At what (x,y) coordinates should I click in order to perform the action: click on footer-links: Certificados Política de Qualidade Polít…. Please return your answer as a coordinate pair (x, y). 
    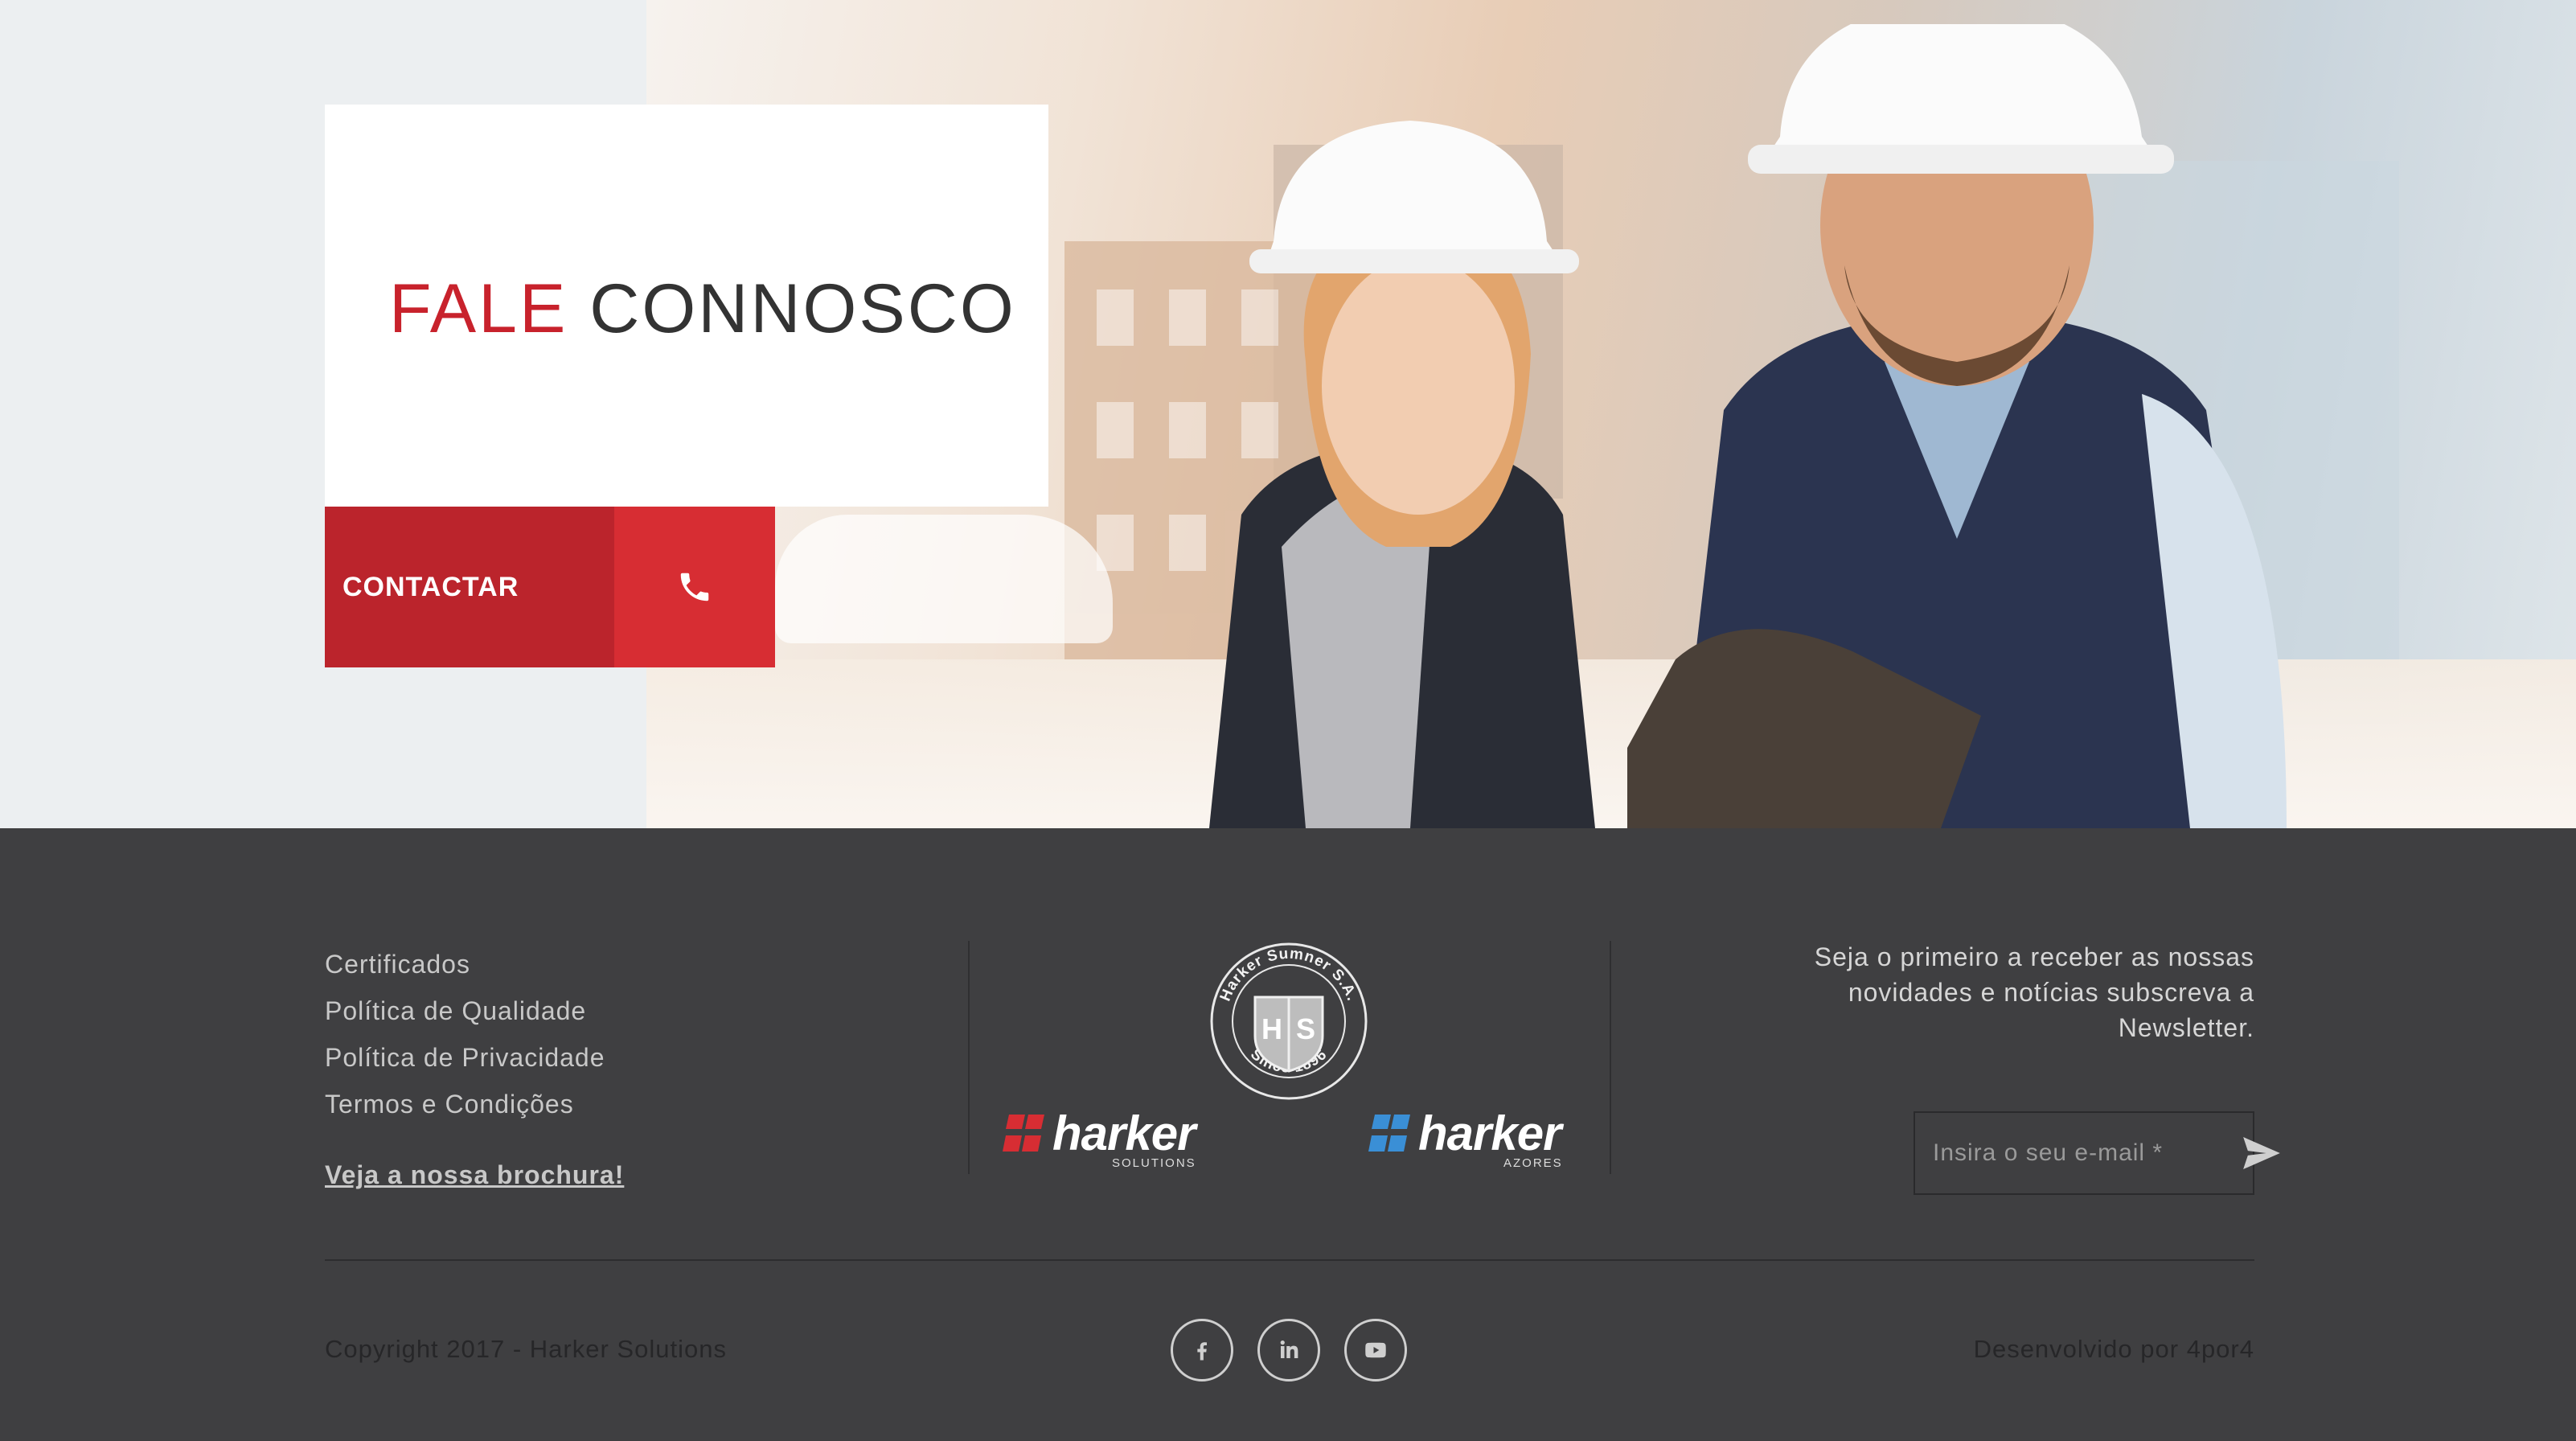
    Looking at the image, I should click on (474, 1069).